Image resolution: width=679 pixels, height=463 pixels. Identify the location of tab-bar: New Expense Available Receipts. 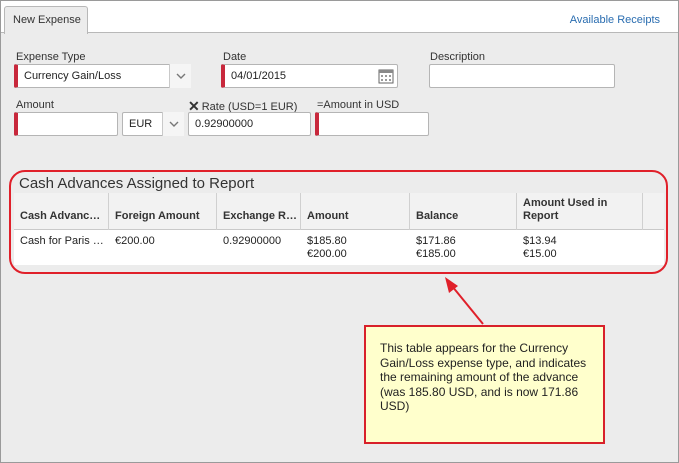
(339, 17).